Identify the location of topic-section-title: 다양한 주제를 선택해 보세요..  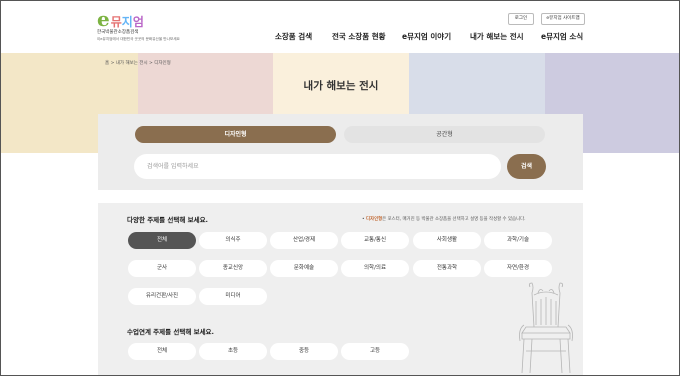
(168, 220).